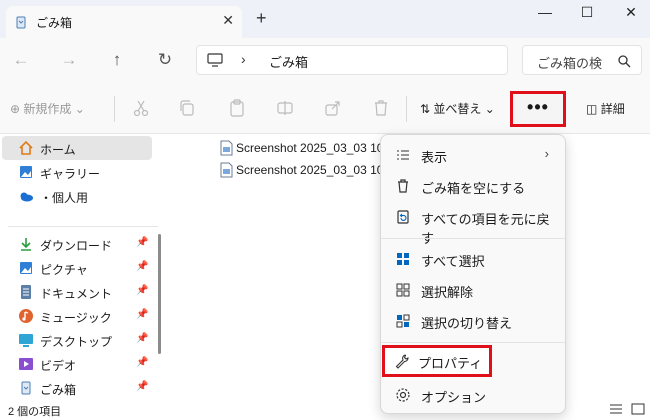  What do you see at coordinates (124, 22) in the screenshot?
I see `tab-recycle-bin: ごみ箱 ✕` at bounding box center [124, 22].